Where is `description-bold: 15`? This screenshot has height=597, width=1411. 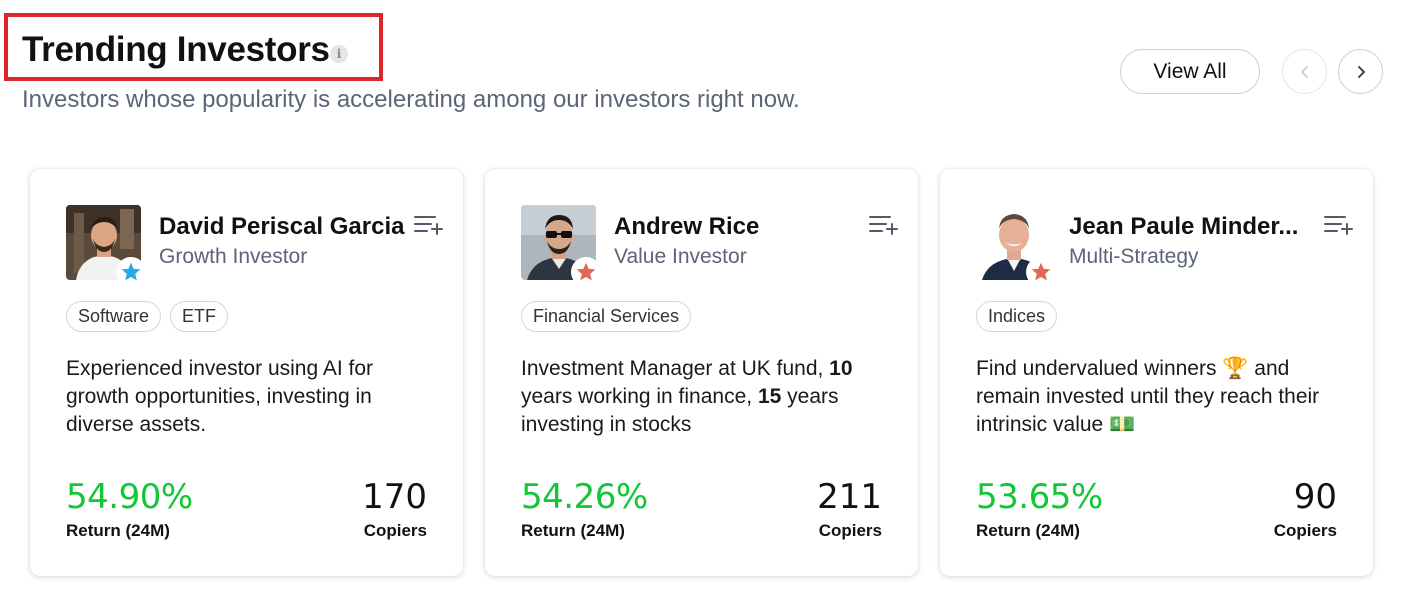
description-bold: 15 is located at coordinates (769, 396).